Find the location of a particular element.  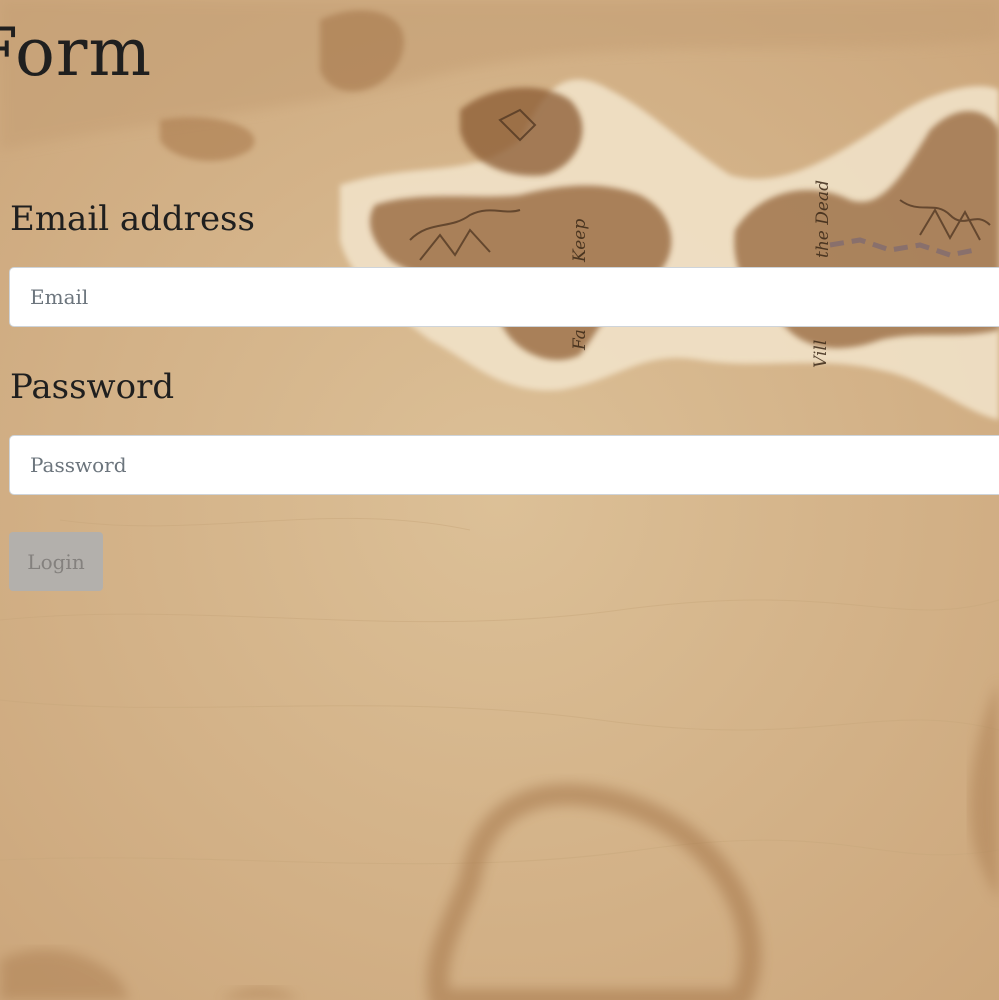

email-field is located at coordinates (504, 297).